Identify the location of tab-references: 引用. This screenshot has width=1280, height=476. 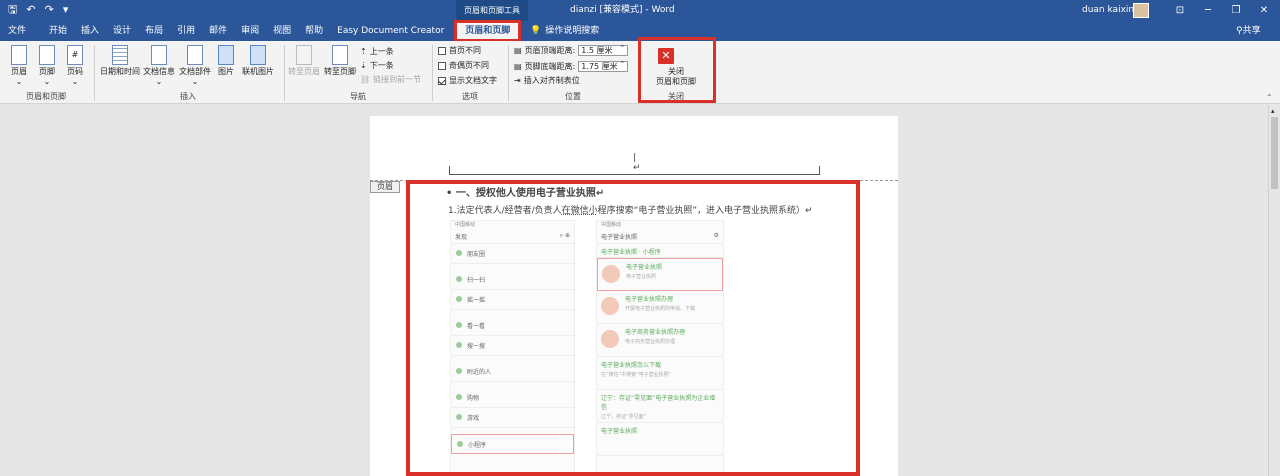
(186, 31).